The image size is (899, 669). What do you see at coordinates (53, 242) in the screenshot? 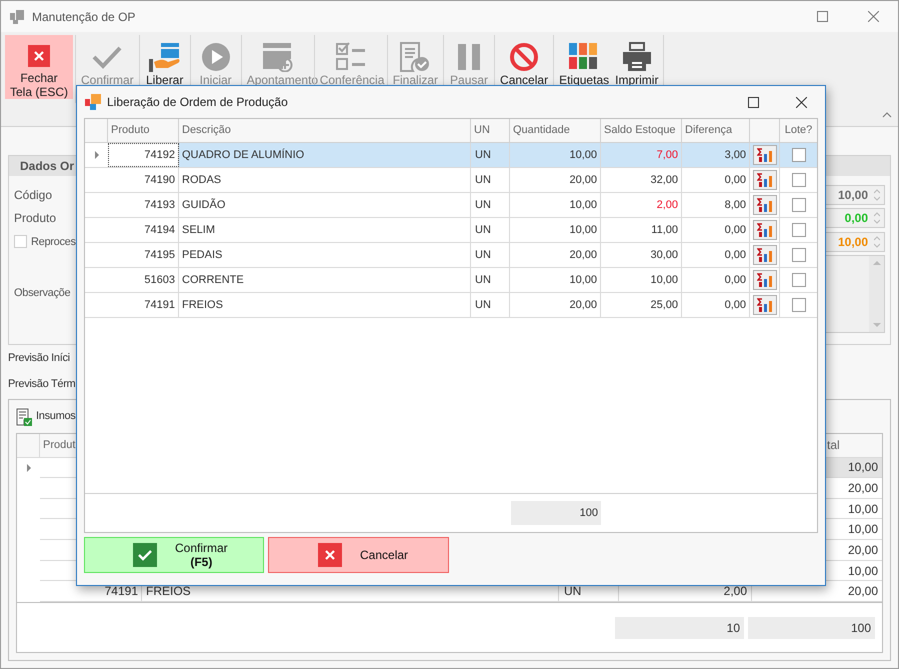
I see `checkbox-label: Reproces` at bounding box center [53, 242].